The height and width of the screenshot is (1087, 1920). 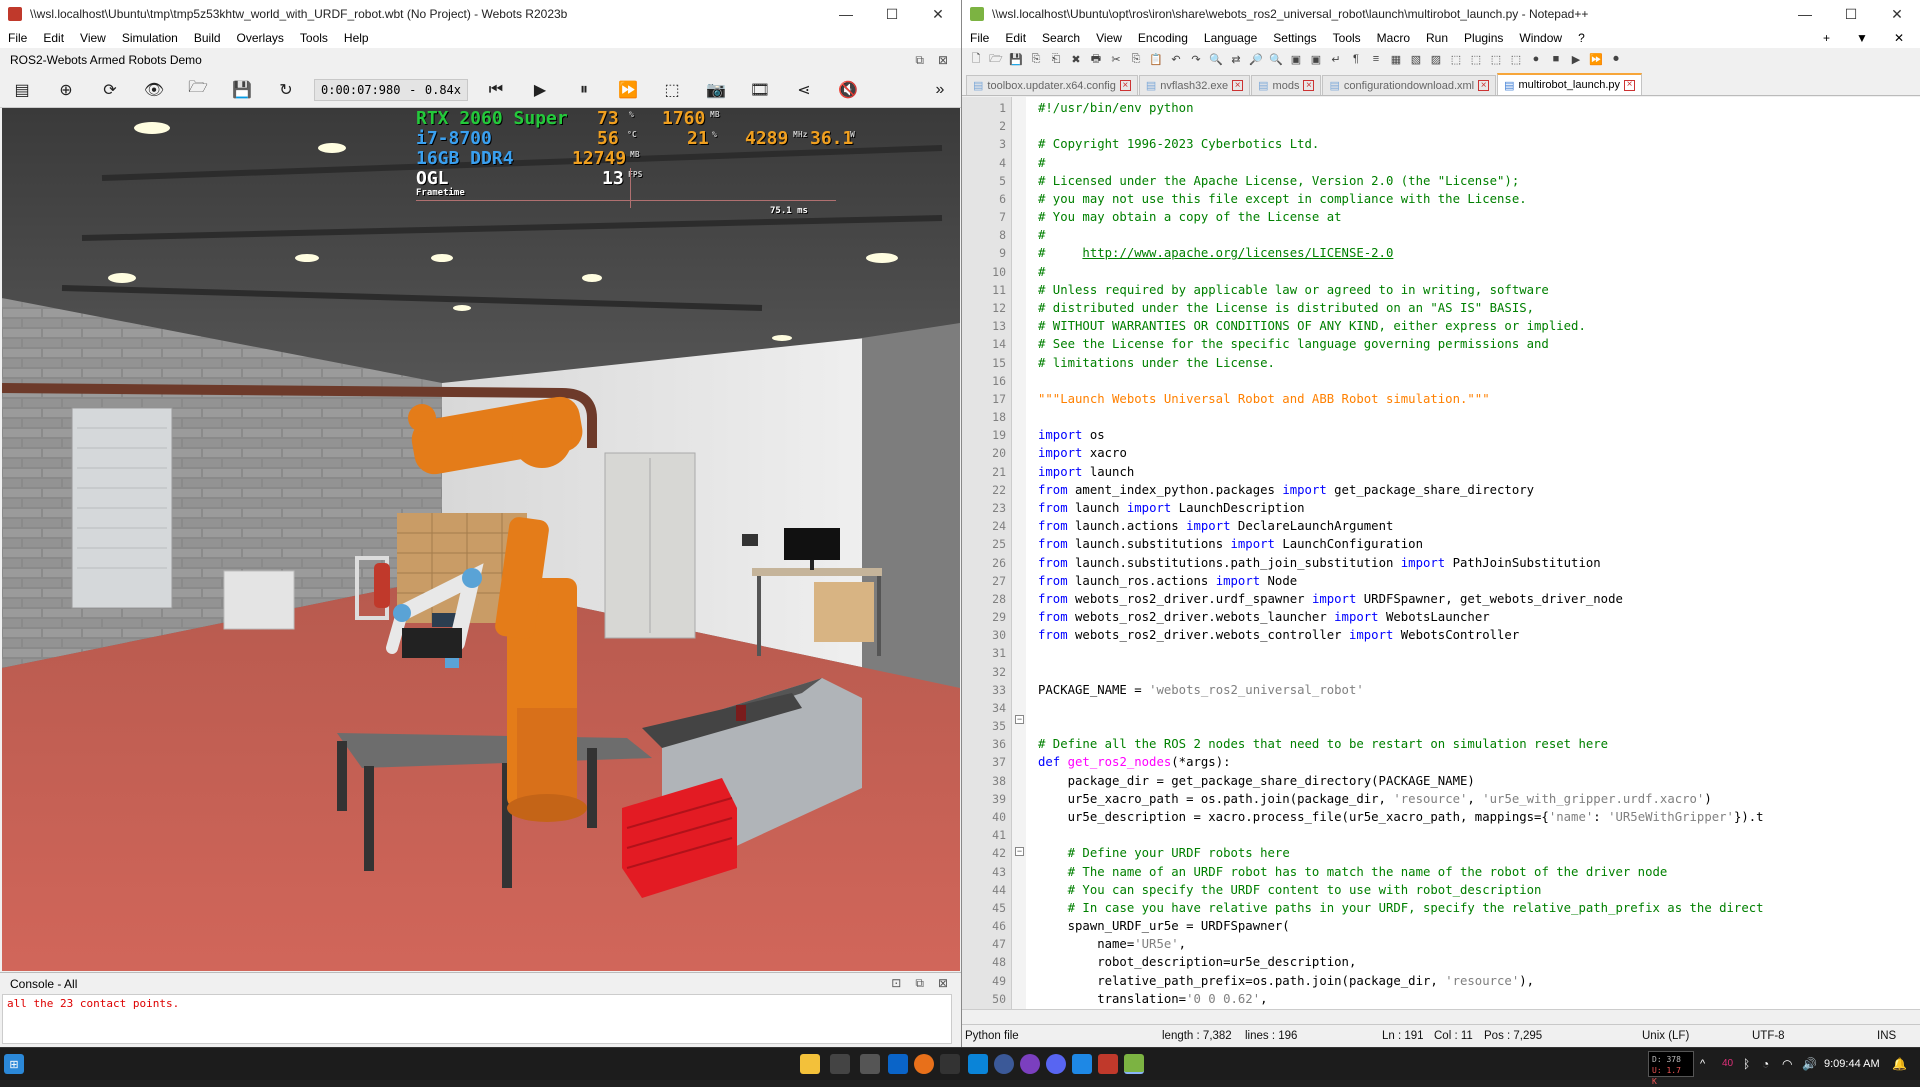 What do you see at coordinates (1376, 59) in the screenshot?
I see `npp-toolbar-icon: ≡` at bounding box center [1376, 59].